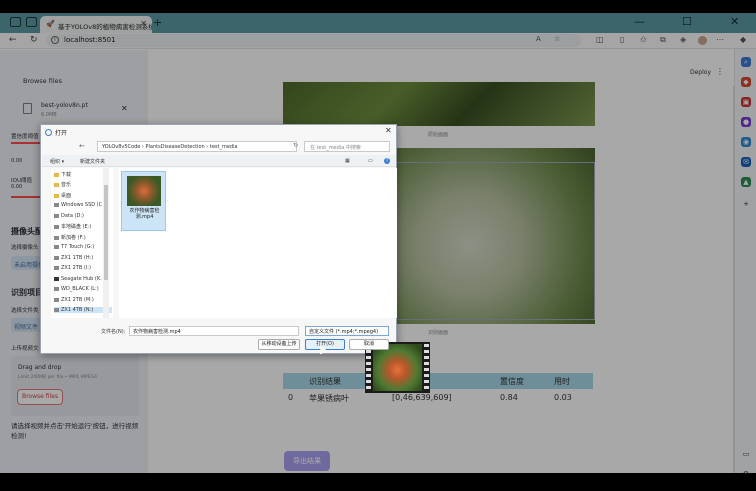 This screenshot has height=491, width=756. What do you see at coordinates (48, 132) in the screenshot?
I see `dialog-app-icon` at bounding box center [48, 132].